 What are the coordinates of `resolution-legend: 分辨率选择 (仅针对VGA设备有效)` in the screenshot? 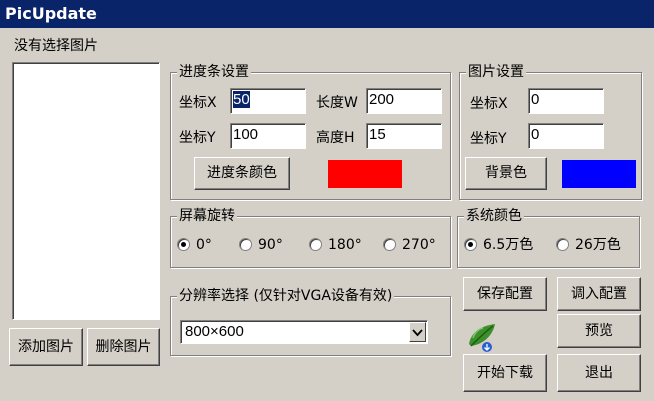 It's located at (286, 296).